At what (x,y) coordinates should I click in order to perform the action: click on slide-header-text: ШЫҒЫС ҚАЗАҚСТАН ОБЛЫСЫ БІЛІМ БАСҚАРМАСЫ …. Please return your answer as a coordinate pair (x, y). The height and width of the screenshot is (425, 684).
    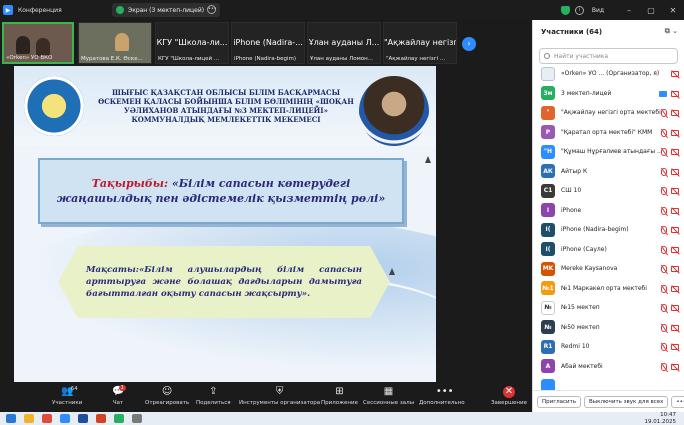
    Looking at the image, I should click on (226, 106).